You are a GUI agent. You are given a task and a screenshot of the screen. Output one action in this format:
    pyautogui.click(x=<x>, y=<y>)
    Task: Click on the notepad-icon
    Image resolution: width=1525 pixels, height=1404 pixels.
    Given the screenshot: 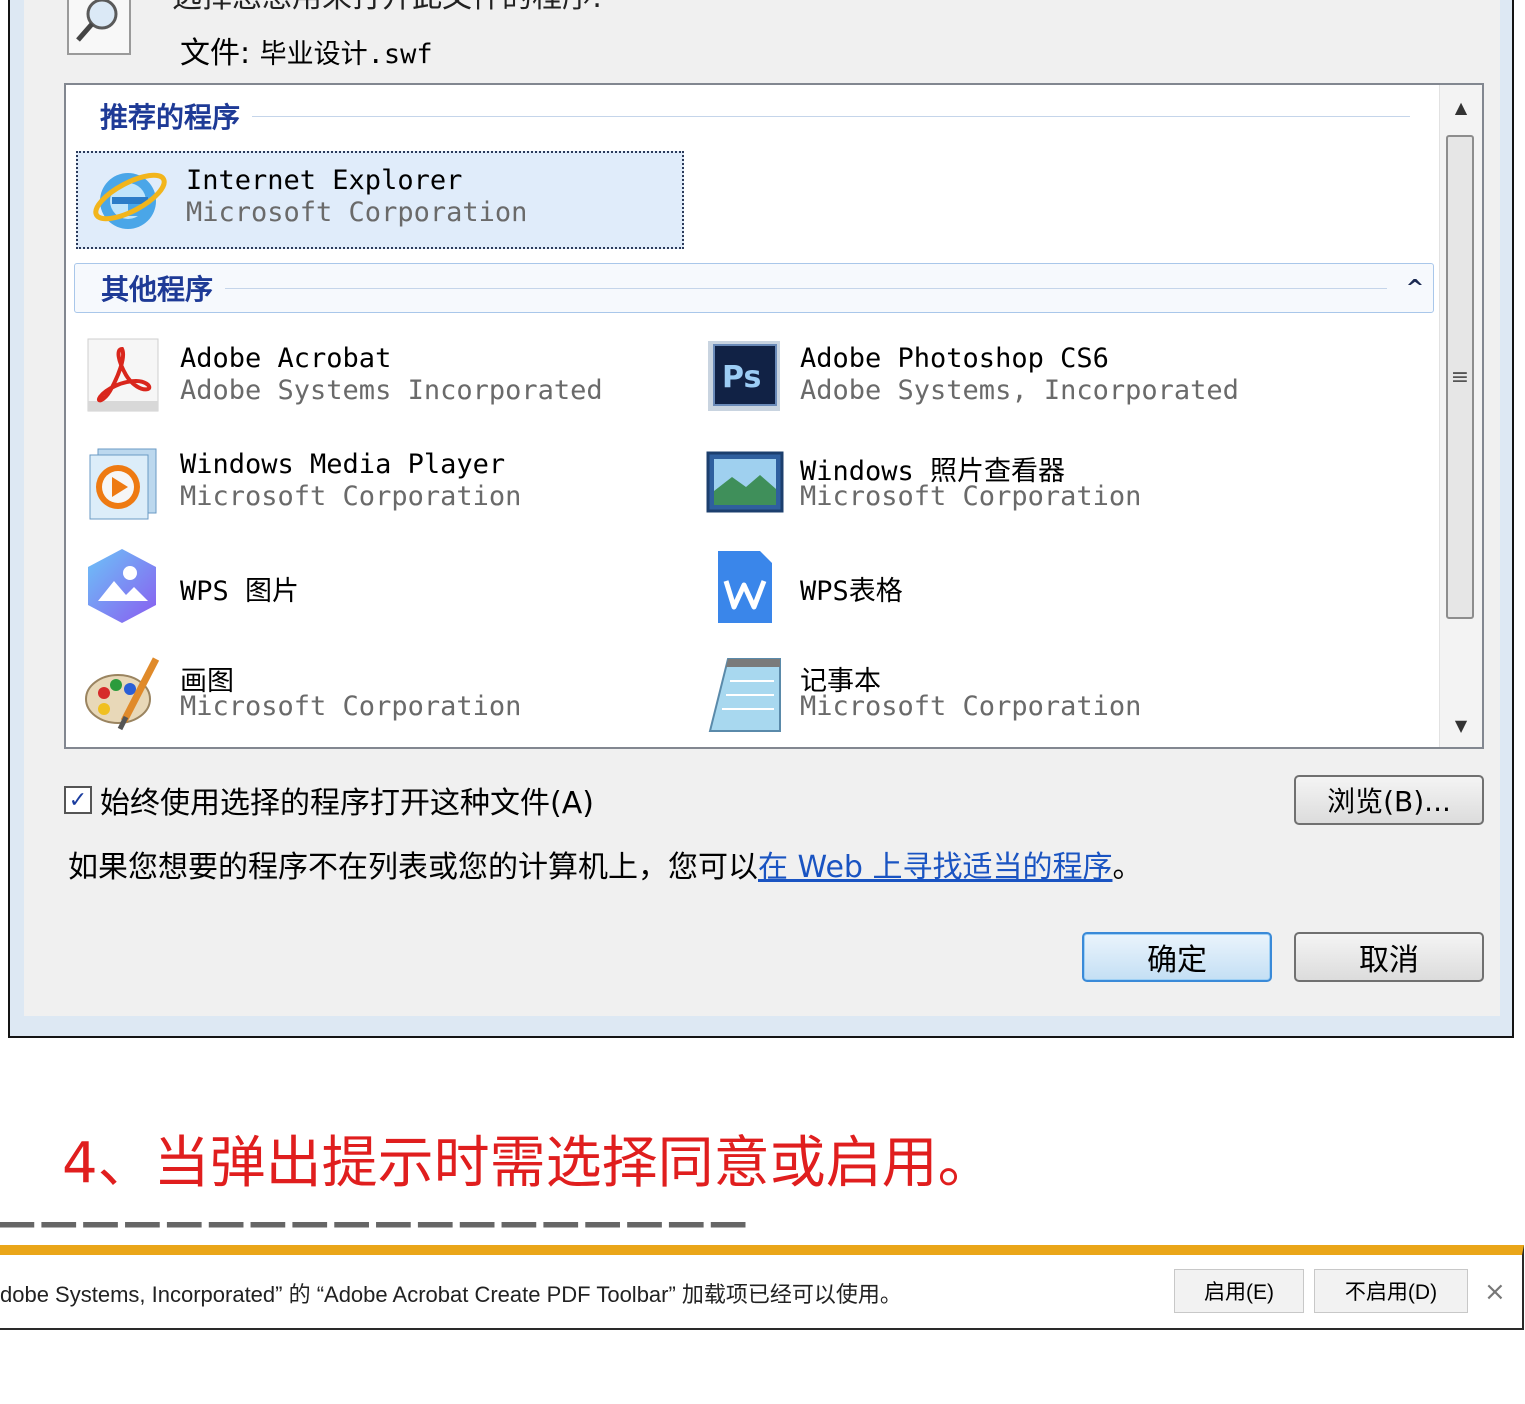 What is the action you would take?
    pyautogui.click(x=743, y=692)
    